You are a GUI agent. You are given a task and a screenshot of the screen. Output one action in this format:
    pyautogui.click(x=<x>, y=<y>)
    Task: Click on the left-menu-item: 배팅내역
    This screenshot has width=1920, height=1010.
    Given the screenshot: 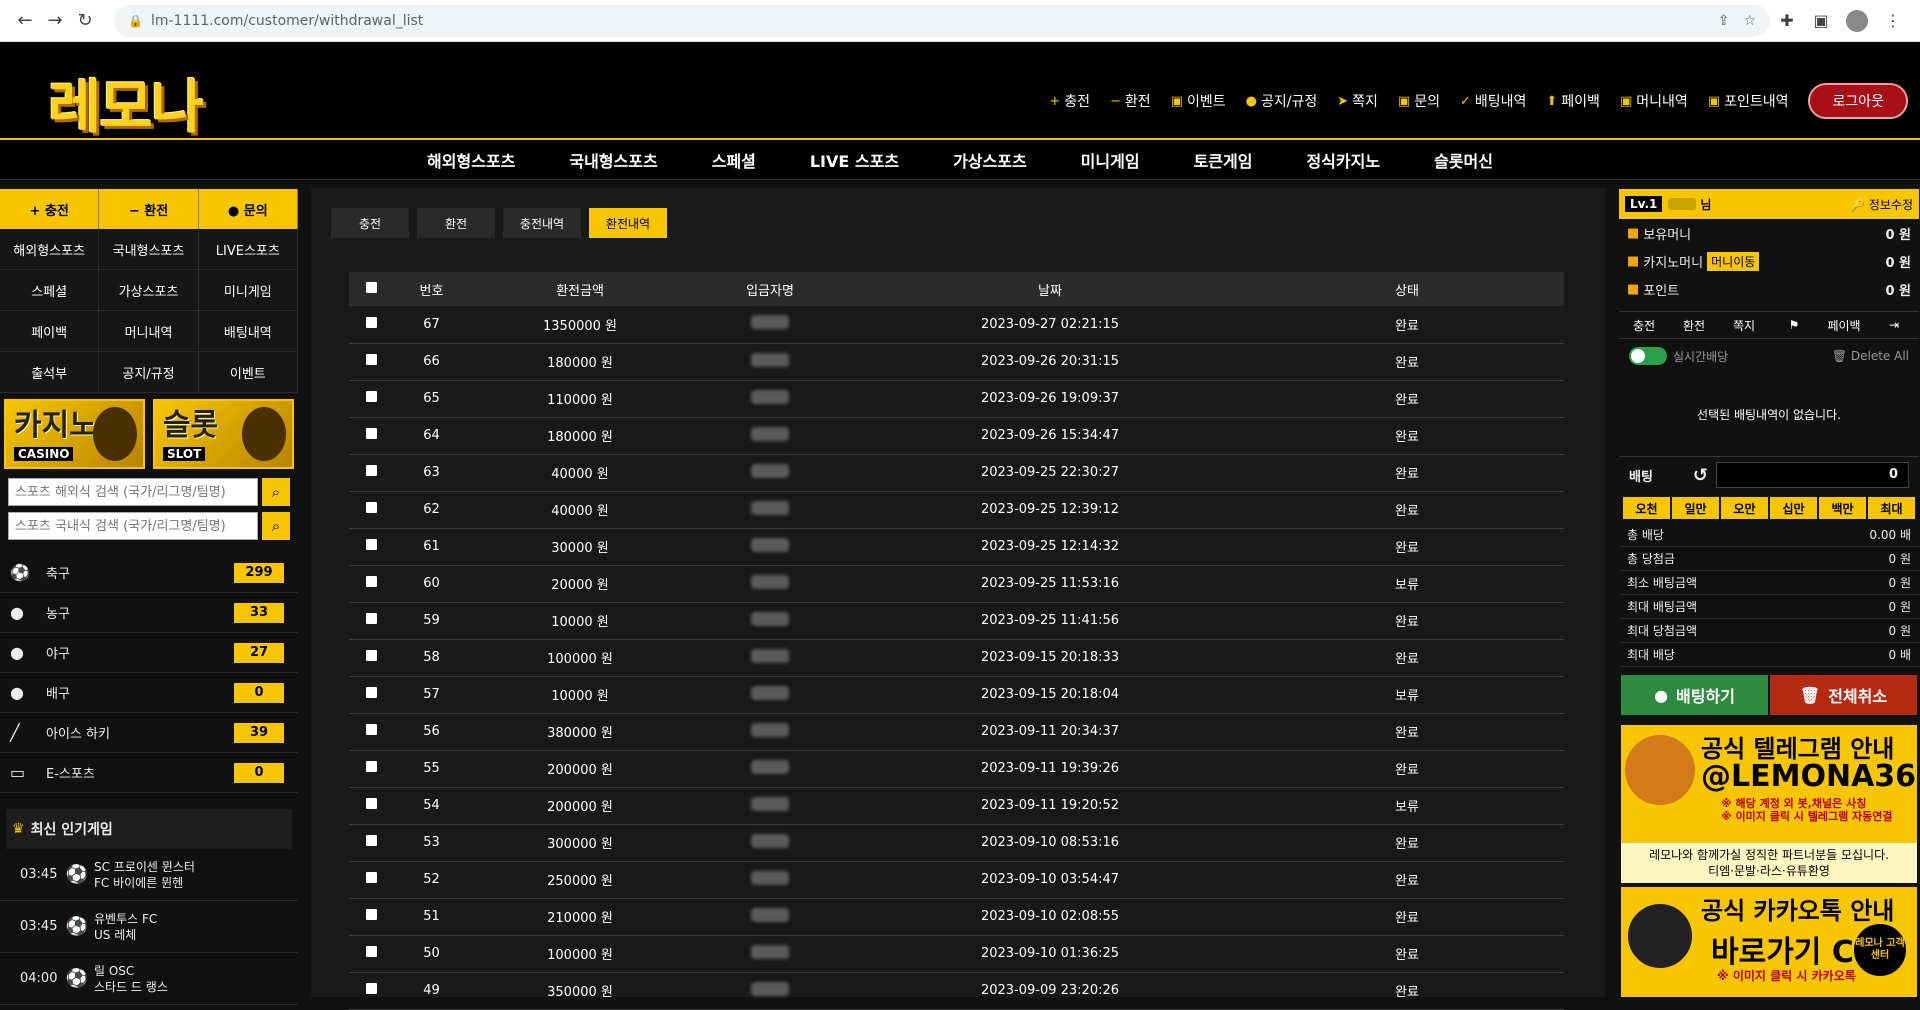 What is the action you would take?
    pyautogui.click(x=248, y=331)
    